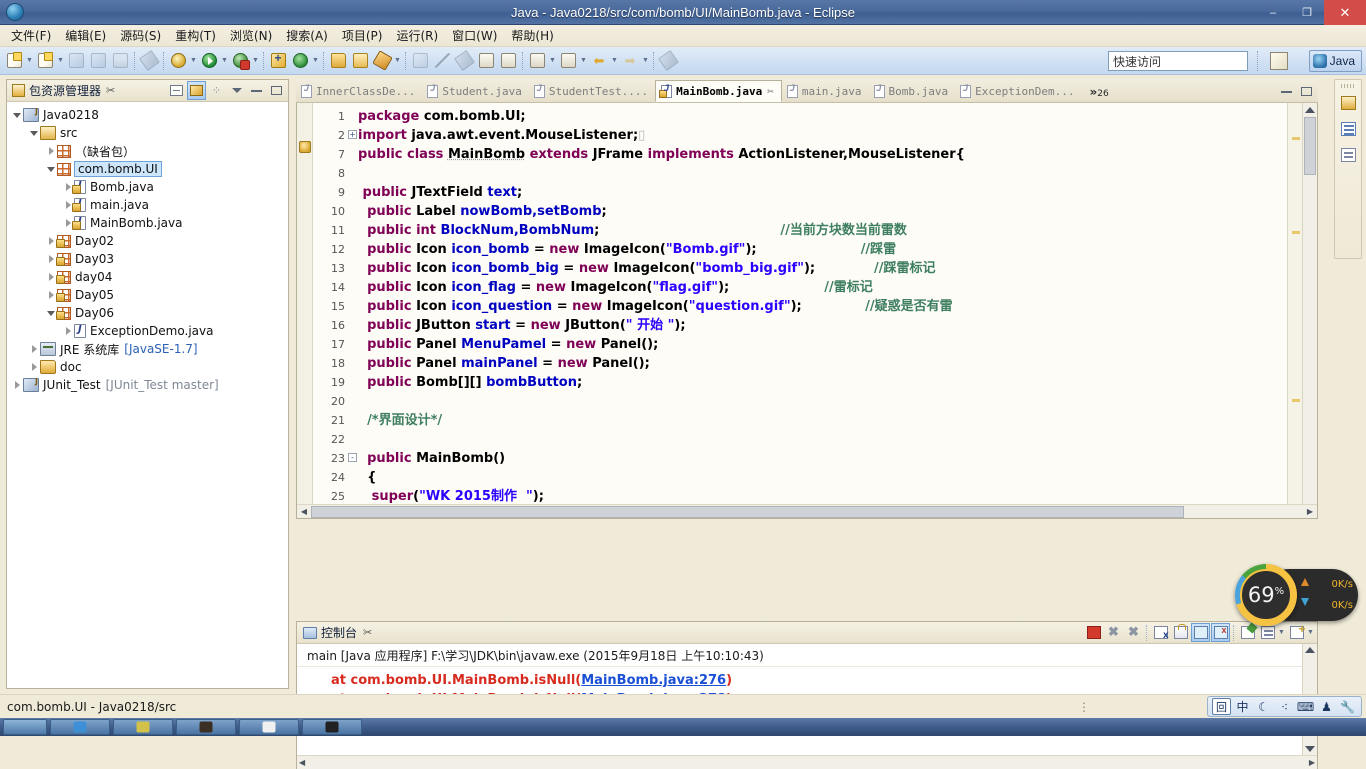  Describe the element at coordinates (822, 420) in the screenshot. I see `code-line: /*界面设计*/` at that location.